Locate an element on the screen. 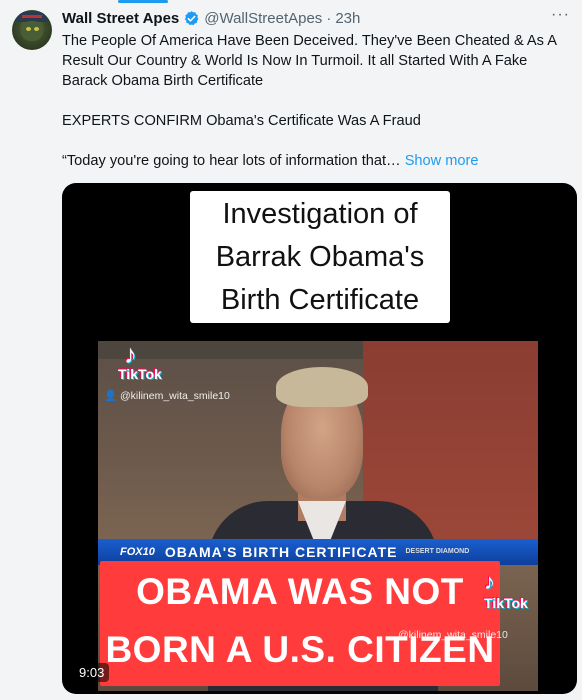 This screenshot has width=582, height=700. news-headline: OBAMA'S BIRTH CERTIFICATE is located at coordinates (281, 552).